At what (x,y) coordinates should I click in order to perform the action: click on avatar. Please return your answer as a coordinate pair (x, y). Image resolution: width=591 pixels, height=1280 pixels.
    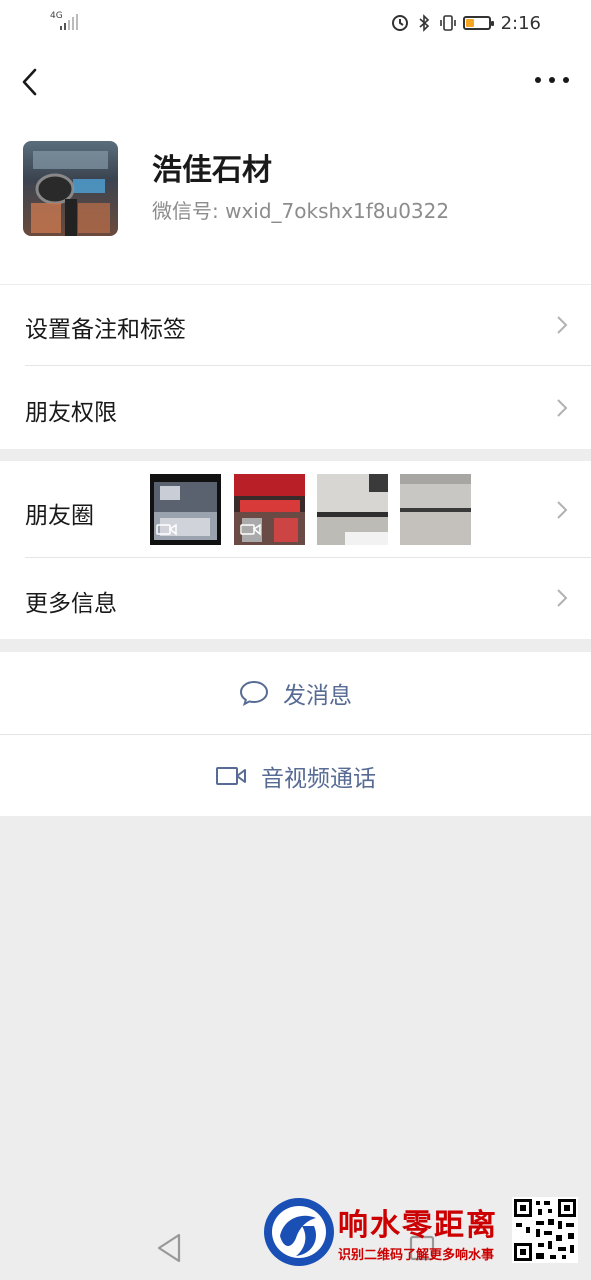
    Looking at the image, I should click on (70, 188).